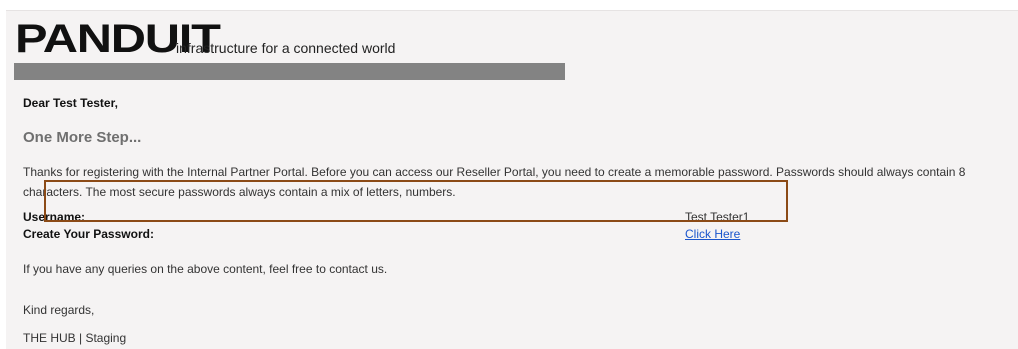 The height and width of the screenshot is (349, 1018). Describe the element at coordinates (712, 234) in the screenshot. I see `create-password-link: Click Here` at that location.